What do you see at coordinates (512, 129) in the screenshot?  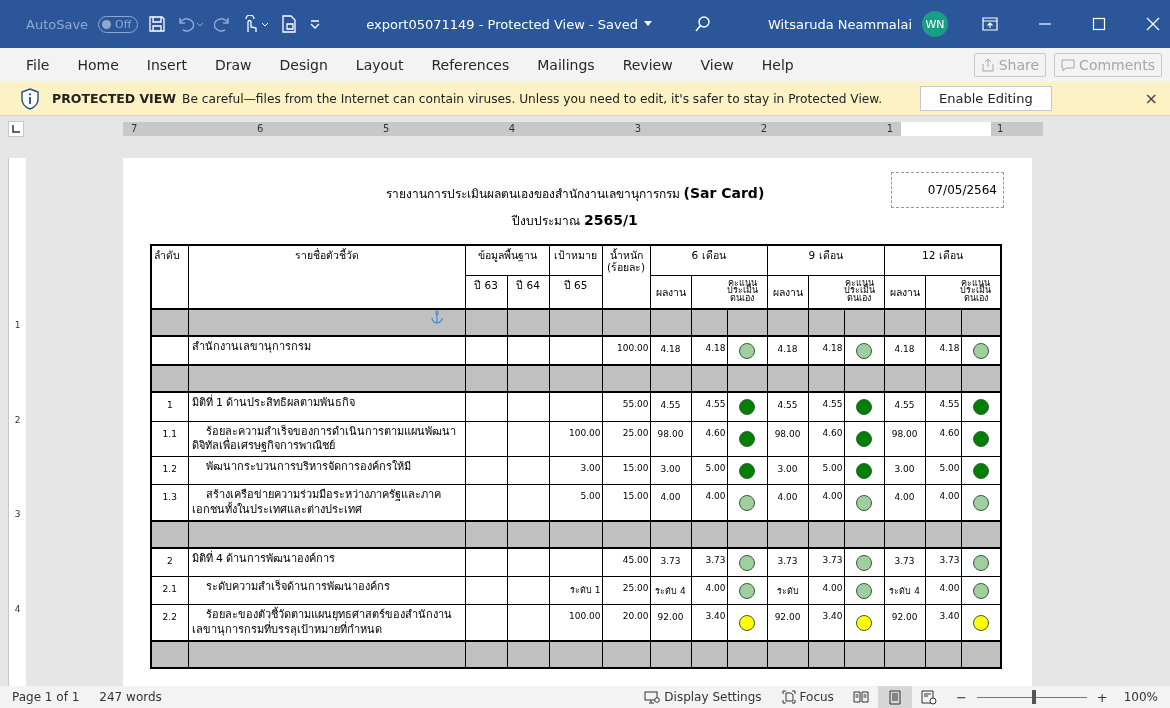 I see `ruler-number: 4` at bounding box center [512, 129].